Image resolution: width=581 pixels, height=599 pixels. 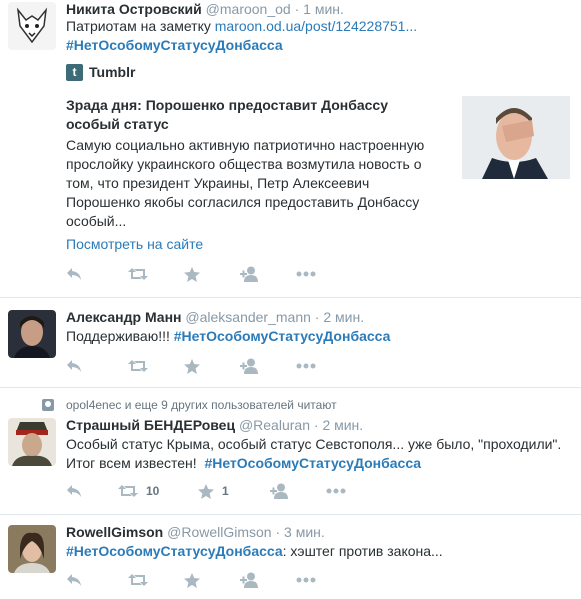 What do you see at coordinates (48, 405) in the screenshot?
I see `user-icon` at bounding box center [48, 405].